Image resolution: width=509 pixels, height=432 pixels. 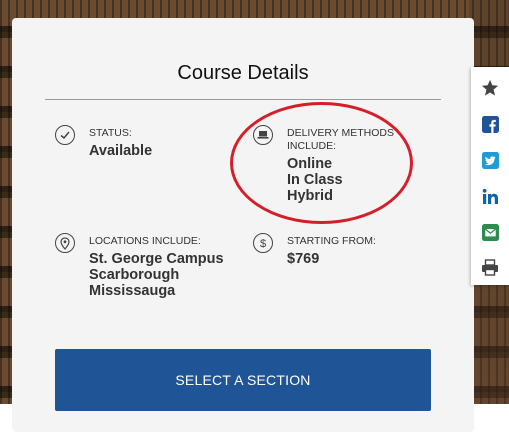 I want to click on favorite-star-icon, so click(x=490, y=88).